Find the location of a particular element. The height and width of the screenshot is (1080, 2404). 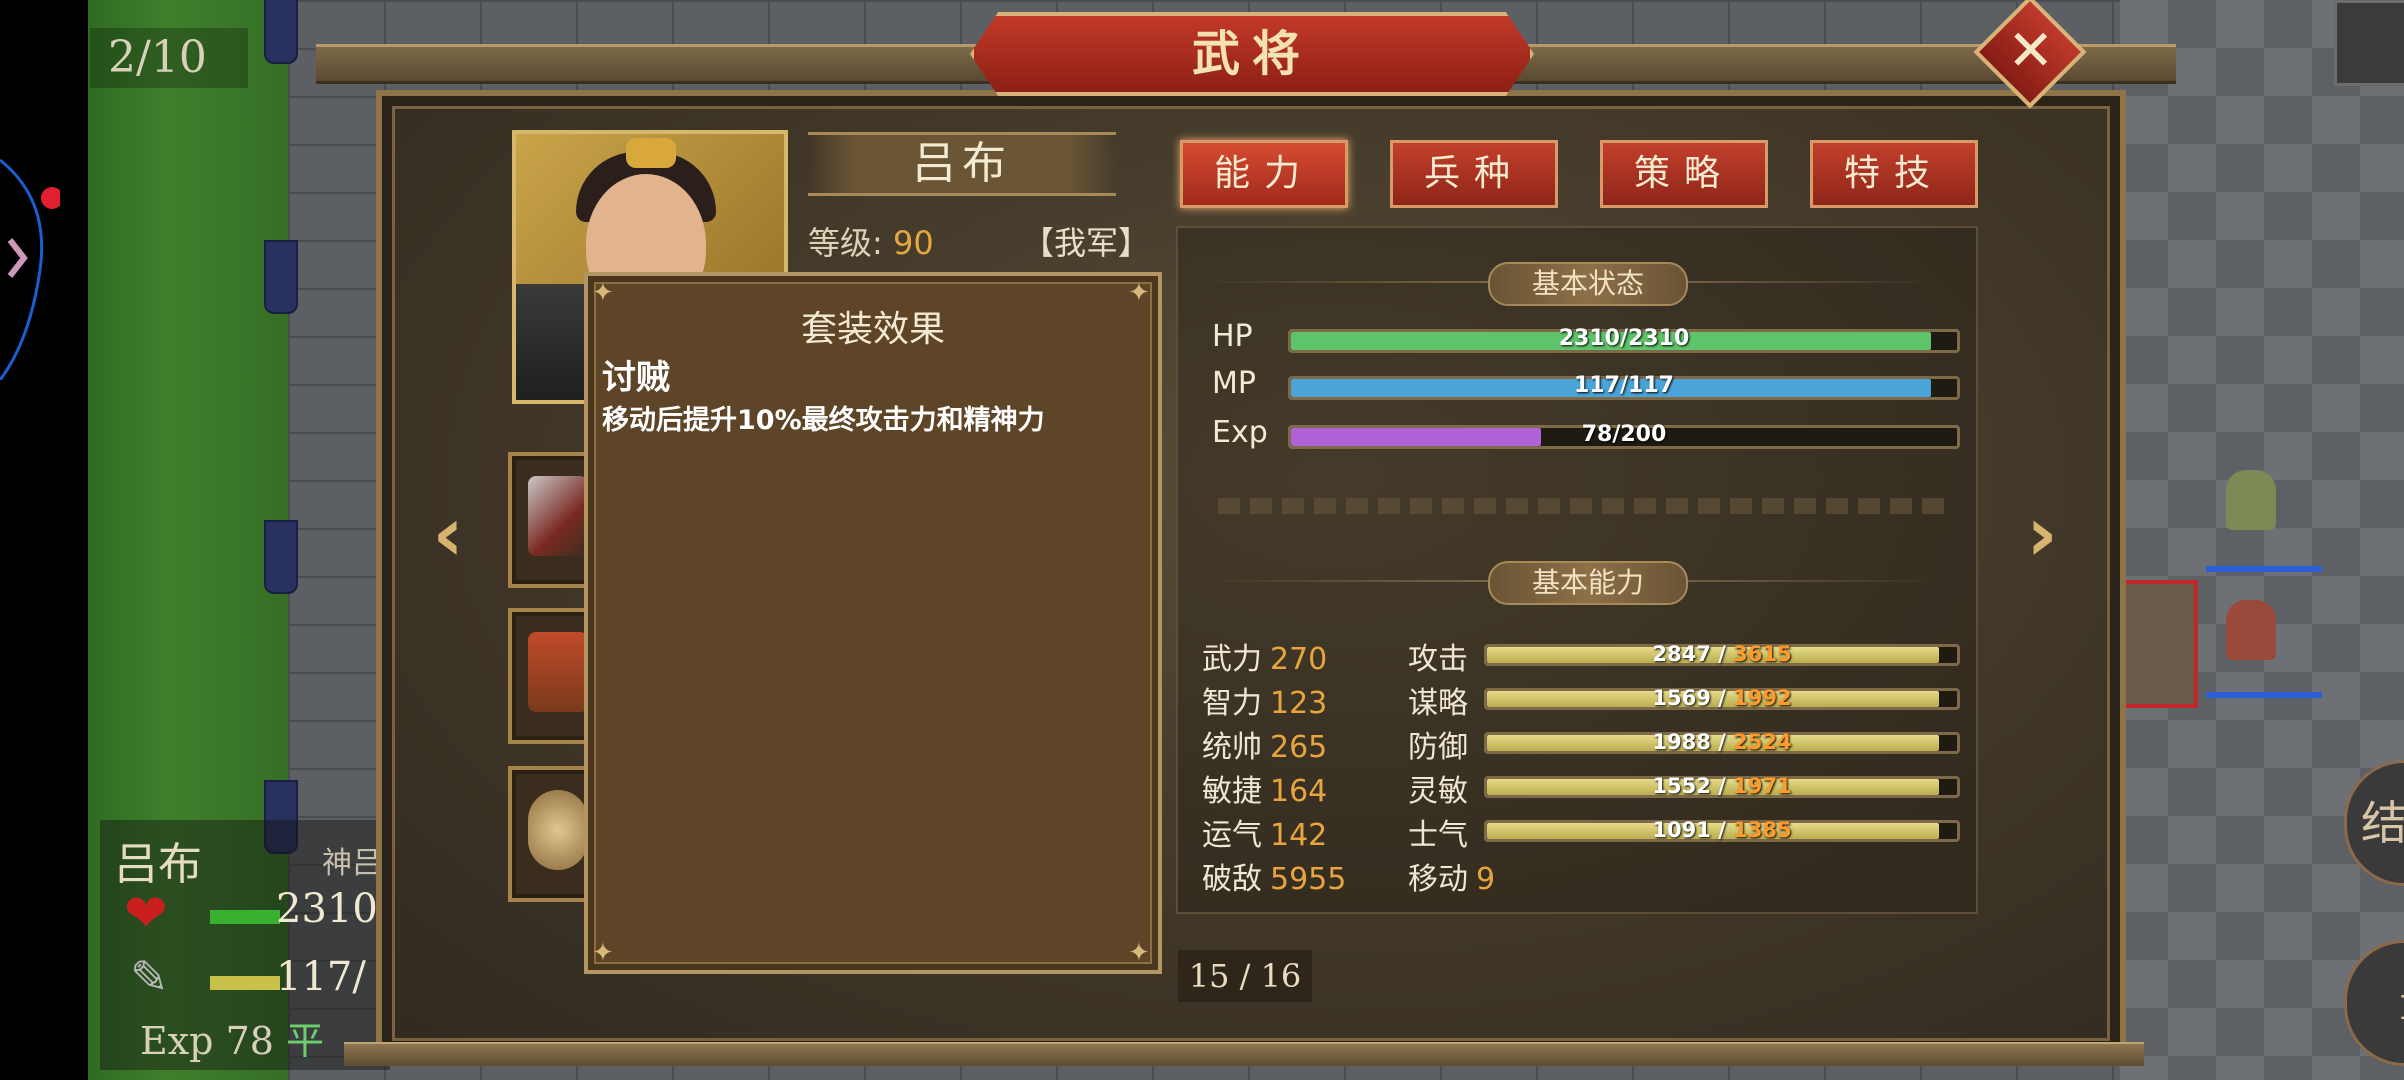

move-label: 移动 is located at coordinates (1438, 879).